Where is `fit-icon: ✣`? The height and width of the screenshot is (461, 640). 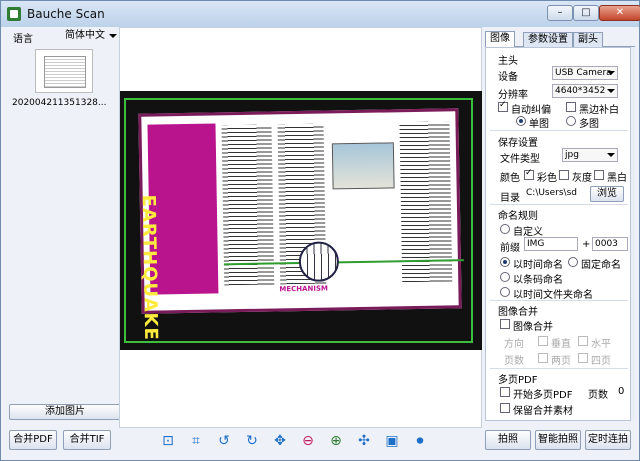
fit-icon: ✣ is located at coordinates (364, 441).